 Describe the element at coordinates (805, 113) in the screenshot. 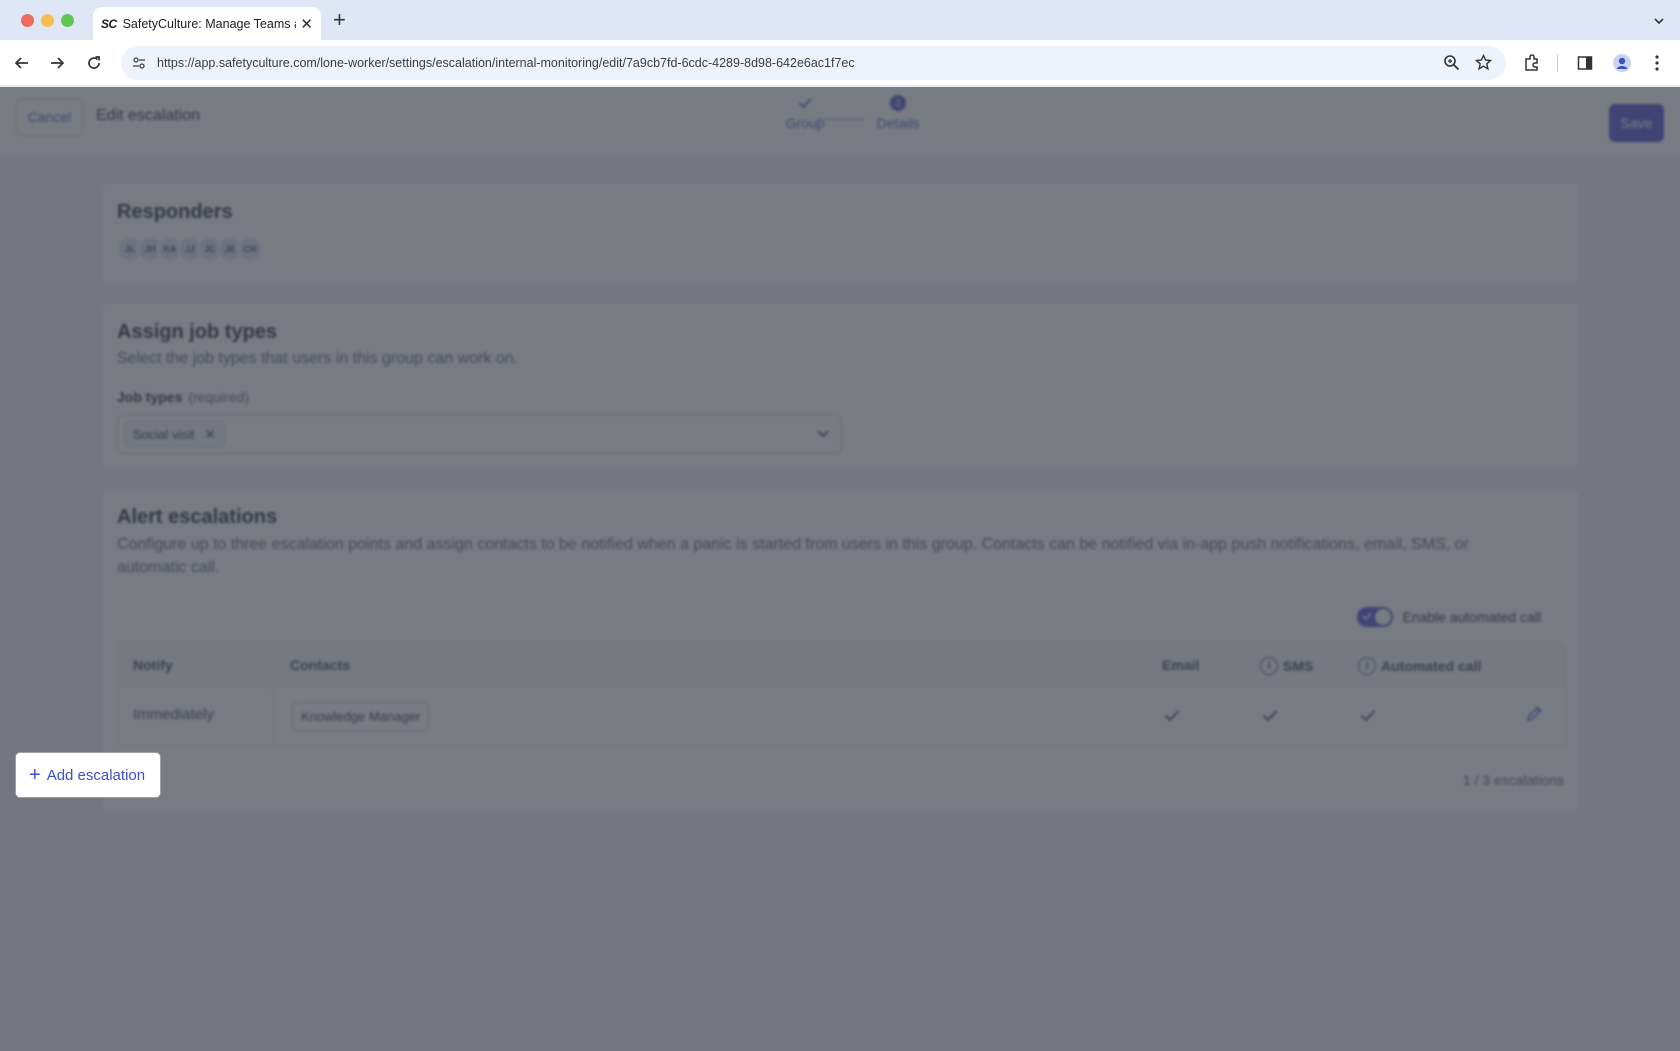

I see `step-group: Group` at that location.